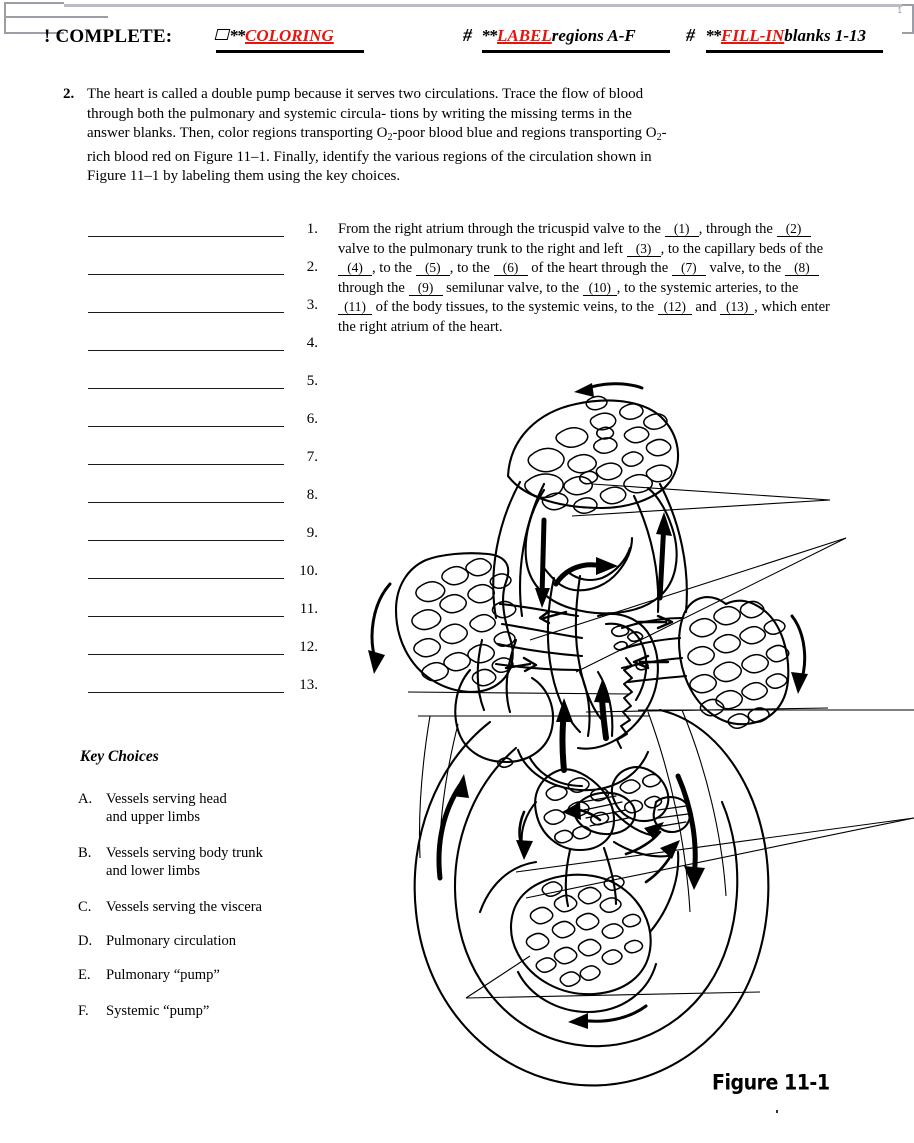 Image resolution: width=914 pixels, height=1143 pixels. Describe the element at coordinates (737, 229) in the screenshot. I see `trace-text-1: , through the` at that location.